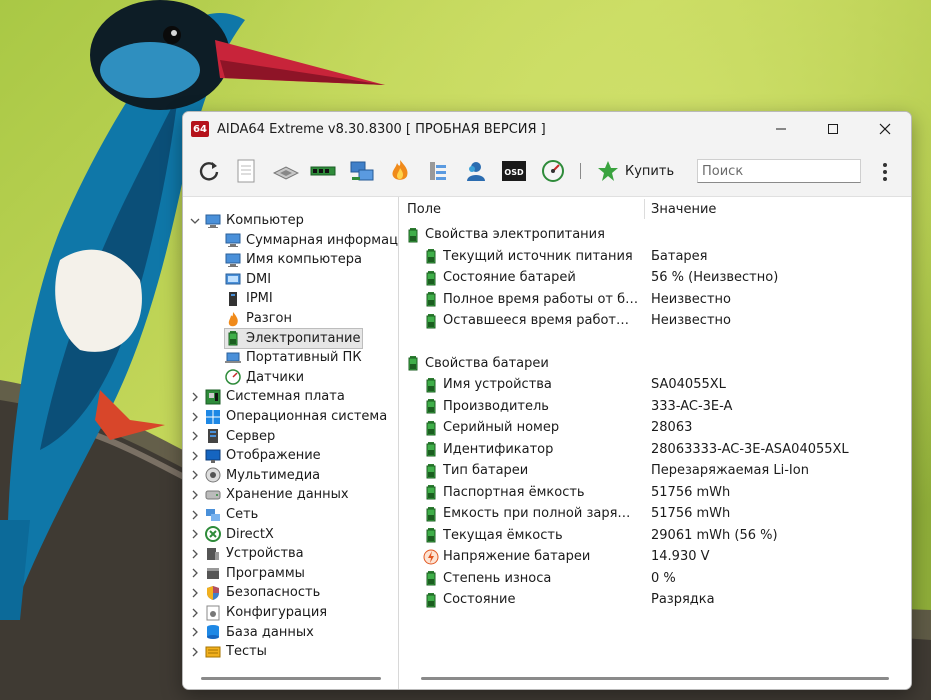 The width and height of the screenshot is (931, 700). Describe the element at coordinates (691, 299) in the screenshot. I see `property-value: Неизвестно` at that location.